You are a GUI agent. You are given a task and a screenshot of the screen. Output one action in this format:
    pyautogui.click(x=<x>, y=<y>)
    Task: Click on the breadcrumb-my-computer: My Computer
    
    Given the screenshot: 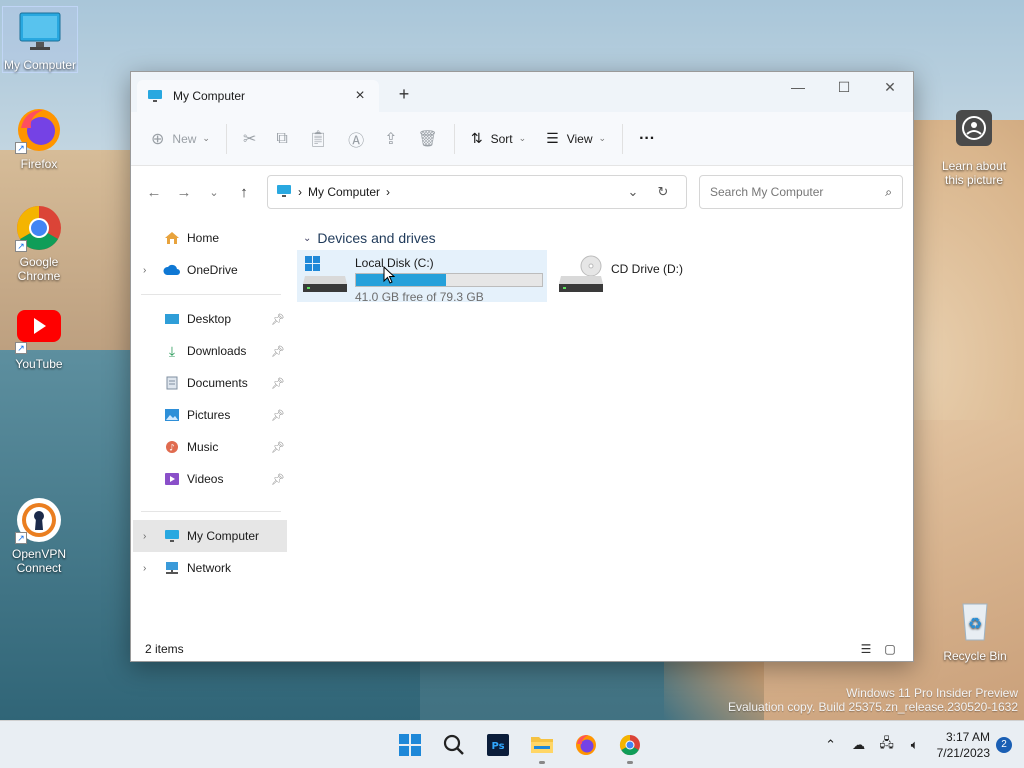 What is the action you would take?
    pyautogui.click(x=344, y=192)
    